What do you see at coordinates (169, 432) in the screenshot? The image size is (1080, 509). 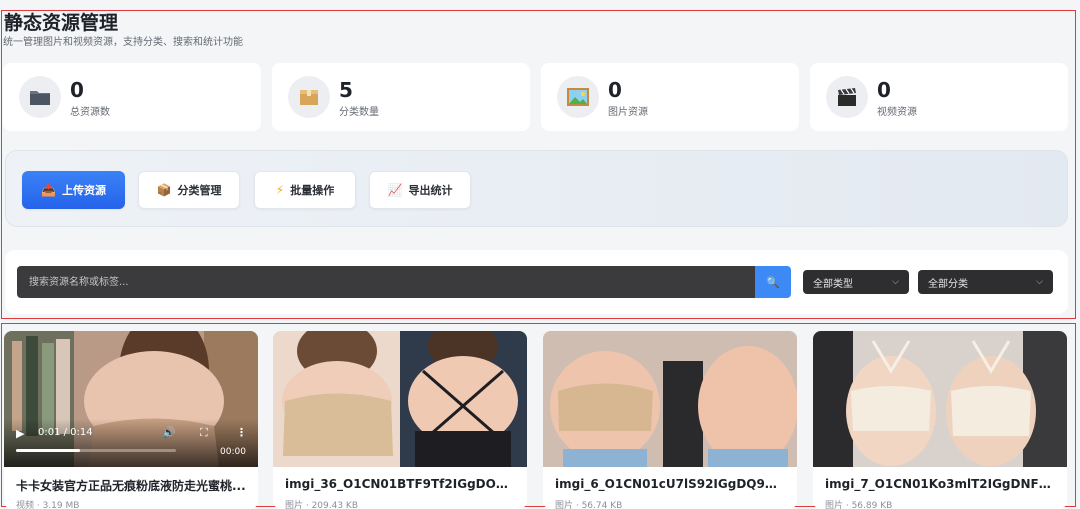 I see `volume-icon: 🔊` at bounding box center [169, 432].